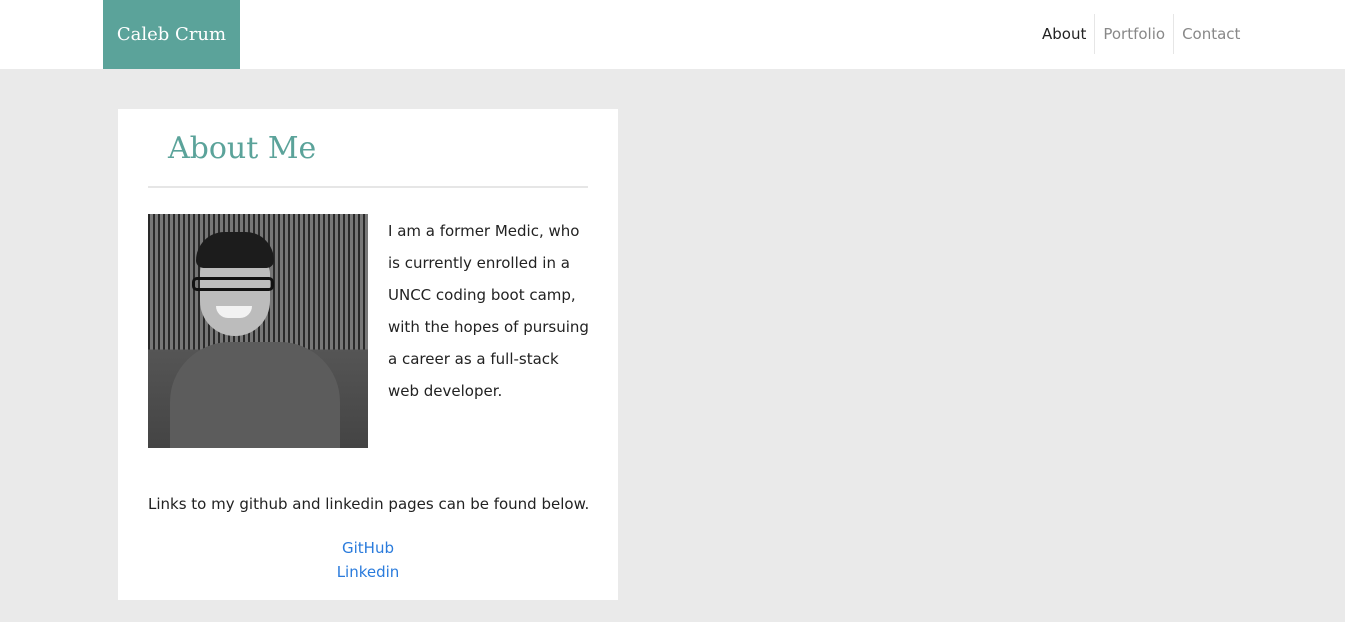 This screenshot has height=622, width=1345. Describe the element at coordinates (235, 250) in the screenshot. I see `photo-hair` at that location.